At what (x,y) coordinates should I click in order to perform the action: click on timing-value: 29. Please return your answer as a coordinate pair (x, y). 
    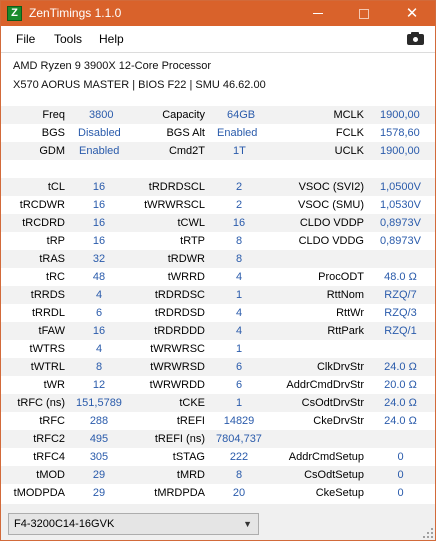
    Looking at the image, I should click on (99, 493).